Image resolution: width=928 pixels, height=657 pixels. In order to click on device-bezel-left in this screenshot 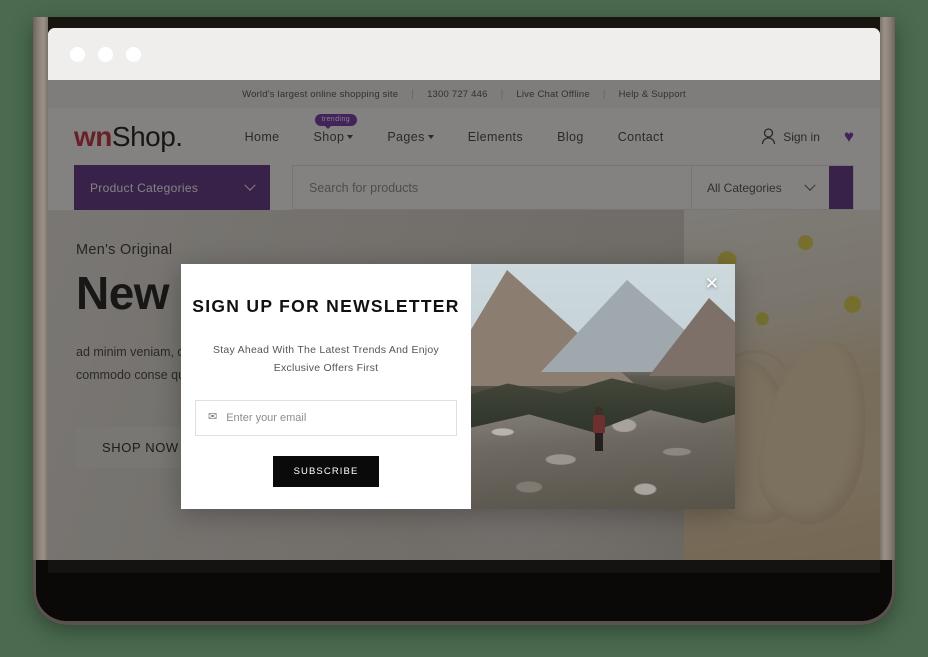, I will do `click(40, 295)`.